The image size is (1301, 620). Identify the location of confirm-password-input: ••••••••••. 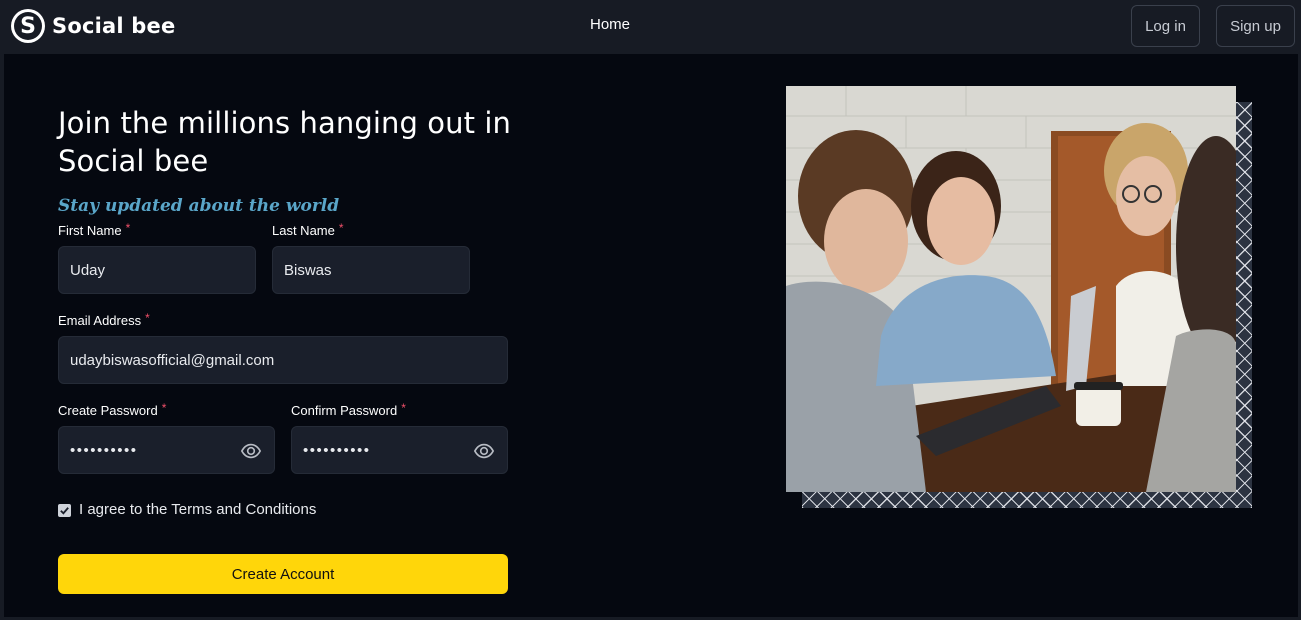
(399, 450).